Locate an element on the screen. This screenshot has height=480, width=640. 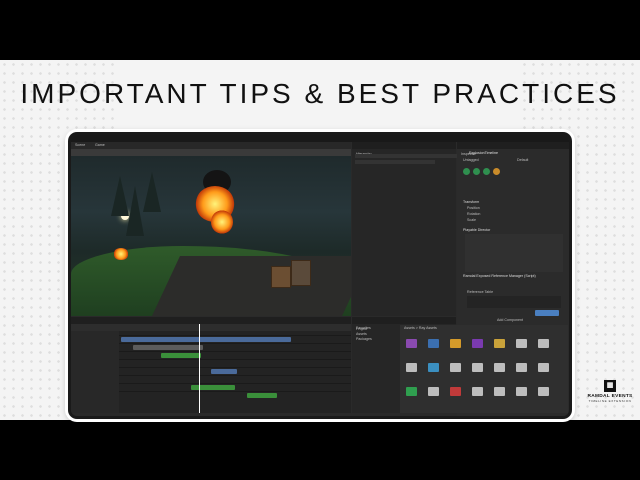
brand-logo: ▦ RAMDAL EVENTS TIMELINE EXTENSION is located at coordinates (610, 400).